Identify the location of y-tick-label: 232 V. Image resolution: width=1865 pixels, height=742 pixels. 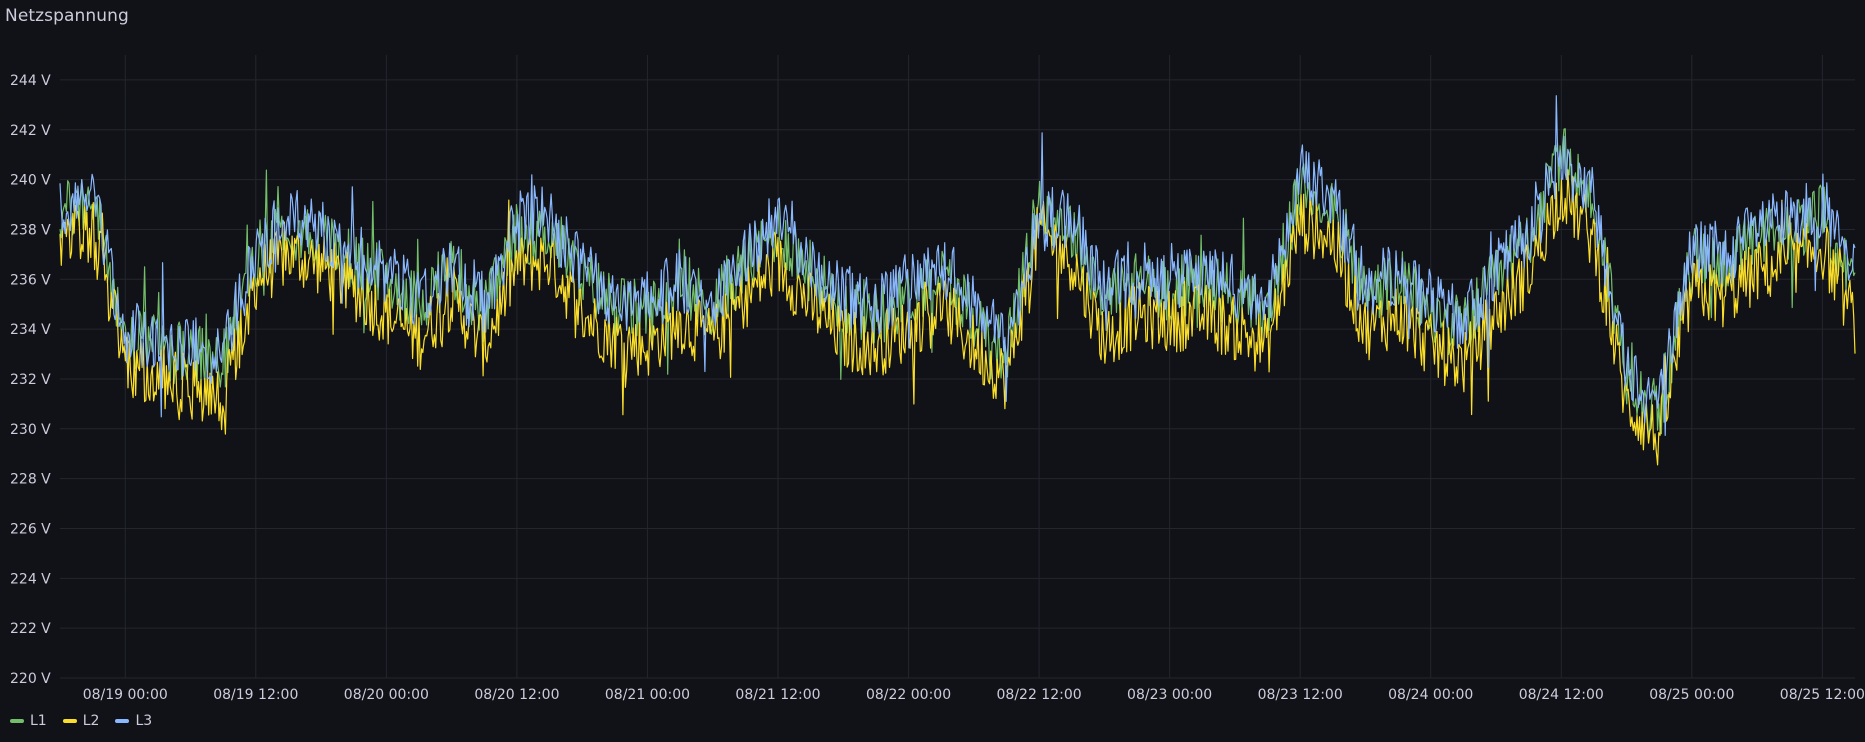
(30, 380).